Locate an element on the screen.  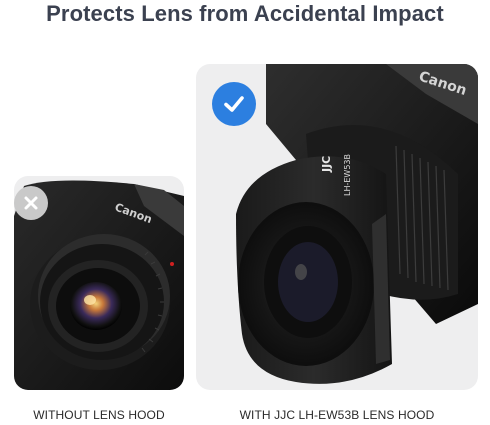
page-title: Protects Lens from Accidental Impact is located at coordinates (245, 13).